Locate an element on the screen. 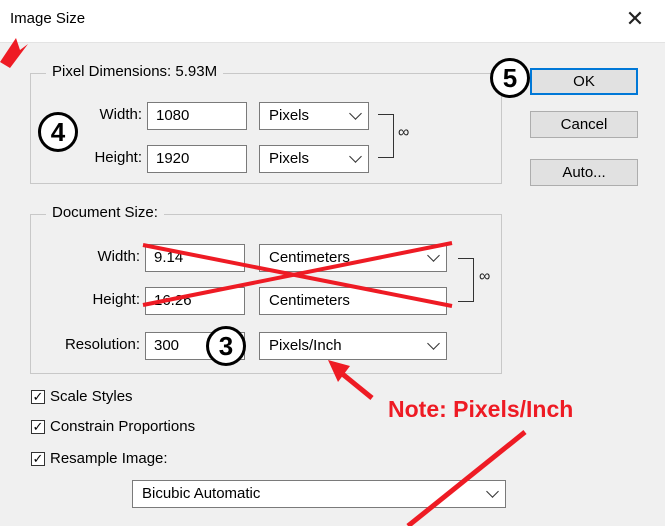 The height and width of the screenshot is (526, 665). resolution-unit-select: Pixels/Inch is located at coordinates (353, 346).